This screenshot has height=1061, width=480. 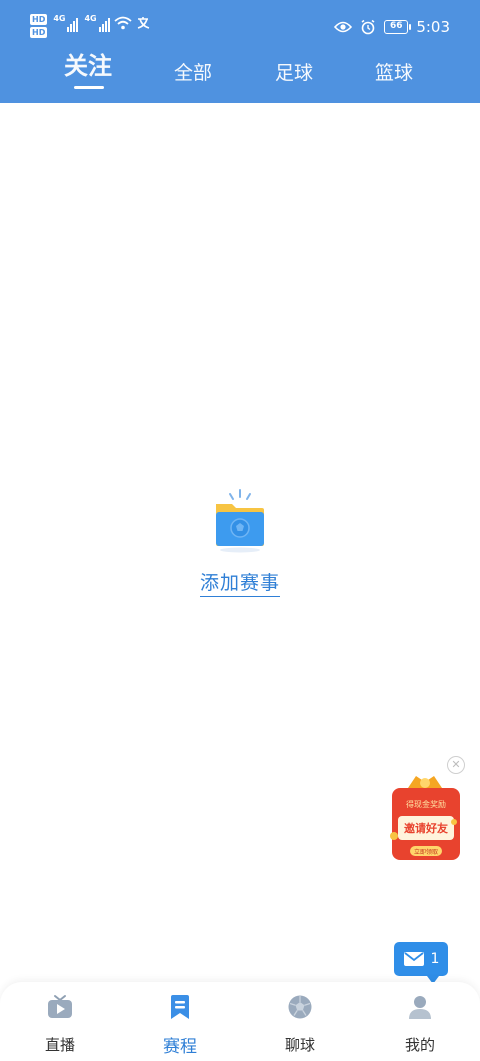 What do you see at coordinates (426, 828) in the screenshot?
I see `promo-main-text: 邀请好友` at bounding box center [426, 828].